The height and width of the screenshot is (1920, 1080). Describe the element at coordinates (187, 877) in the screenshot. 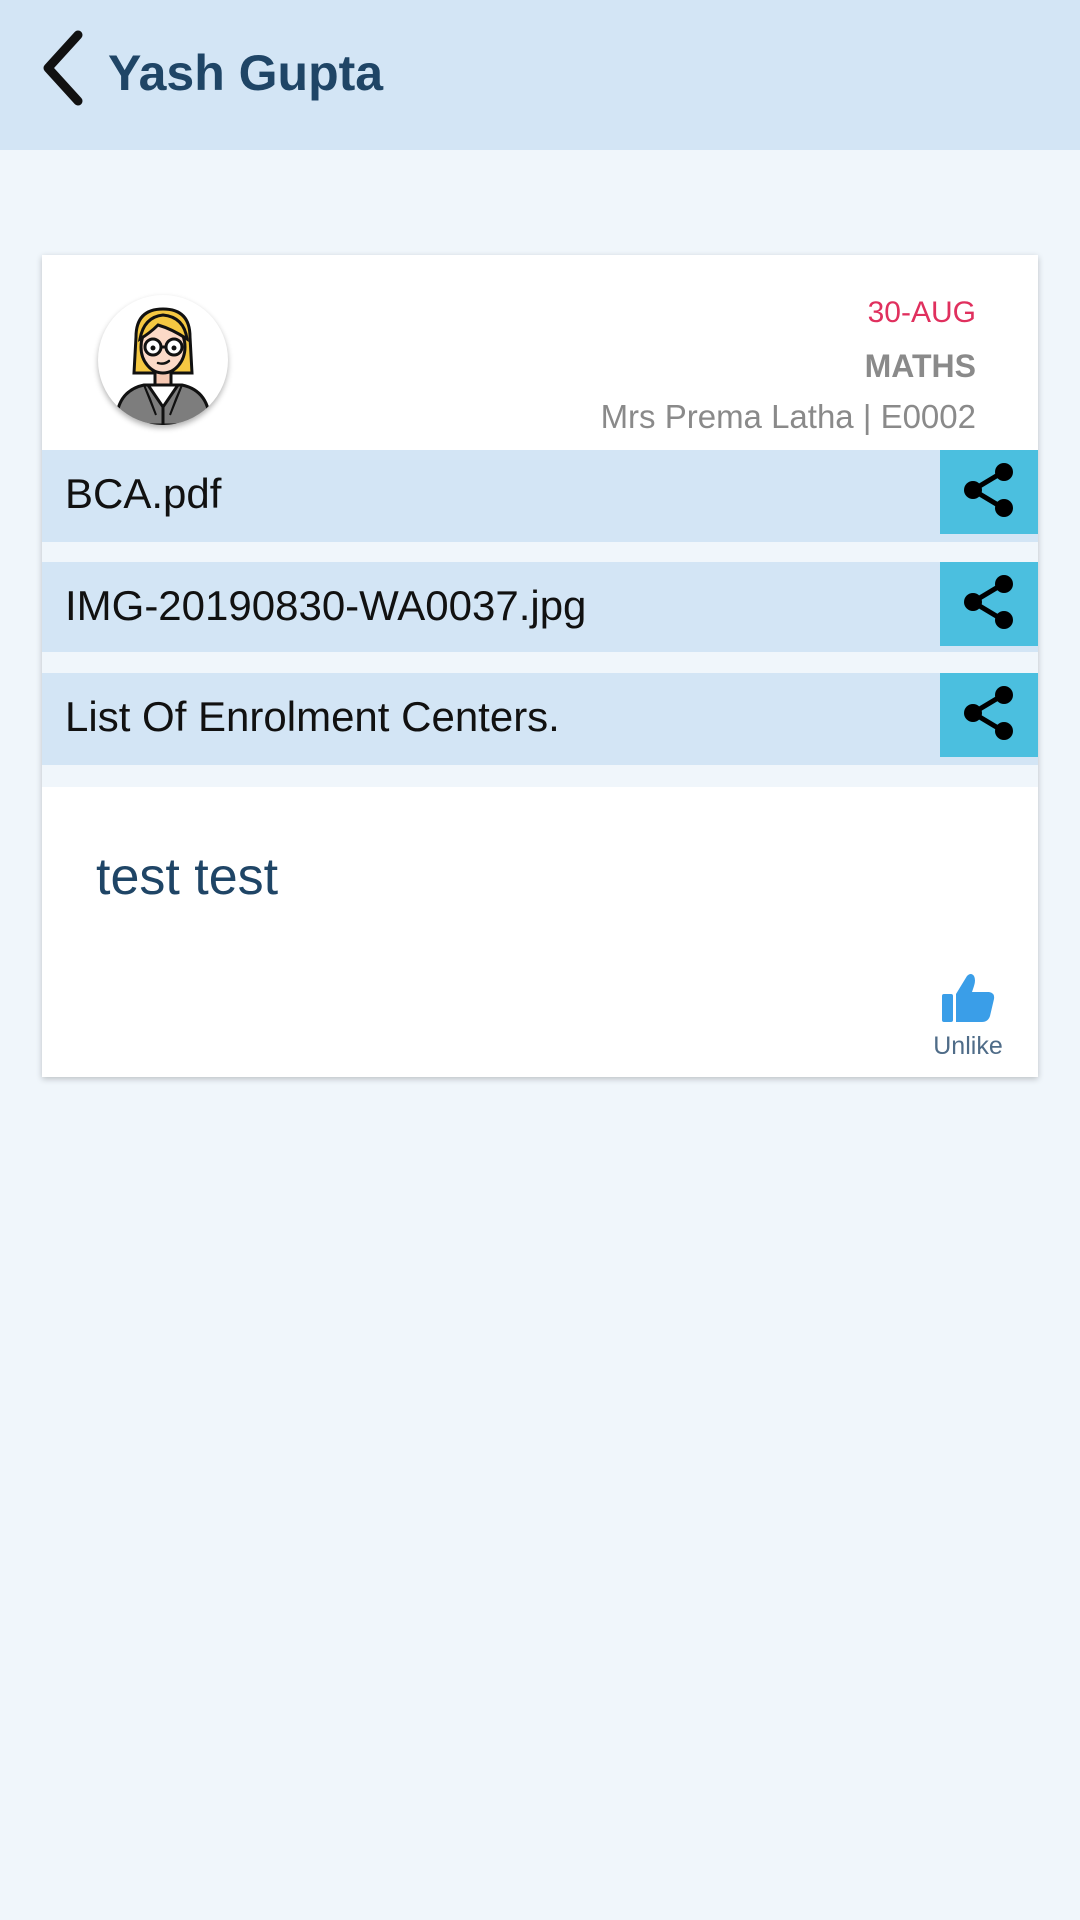

I see `post-message: test test` at that location.